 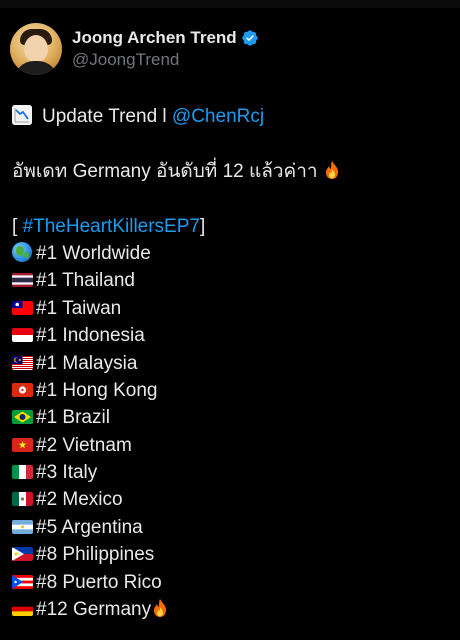 I want to click on update-label: Update Trend l, so click(x=107, y=116).